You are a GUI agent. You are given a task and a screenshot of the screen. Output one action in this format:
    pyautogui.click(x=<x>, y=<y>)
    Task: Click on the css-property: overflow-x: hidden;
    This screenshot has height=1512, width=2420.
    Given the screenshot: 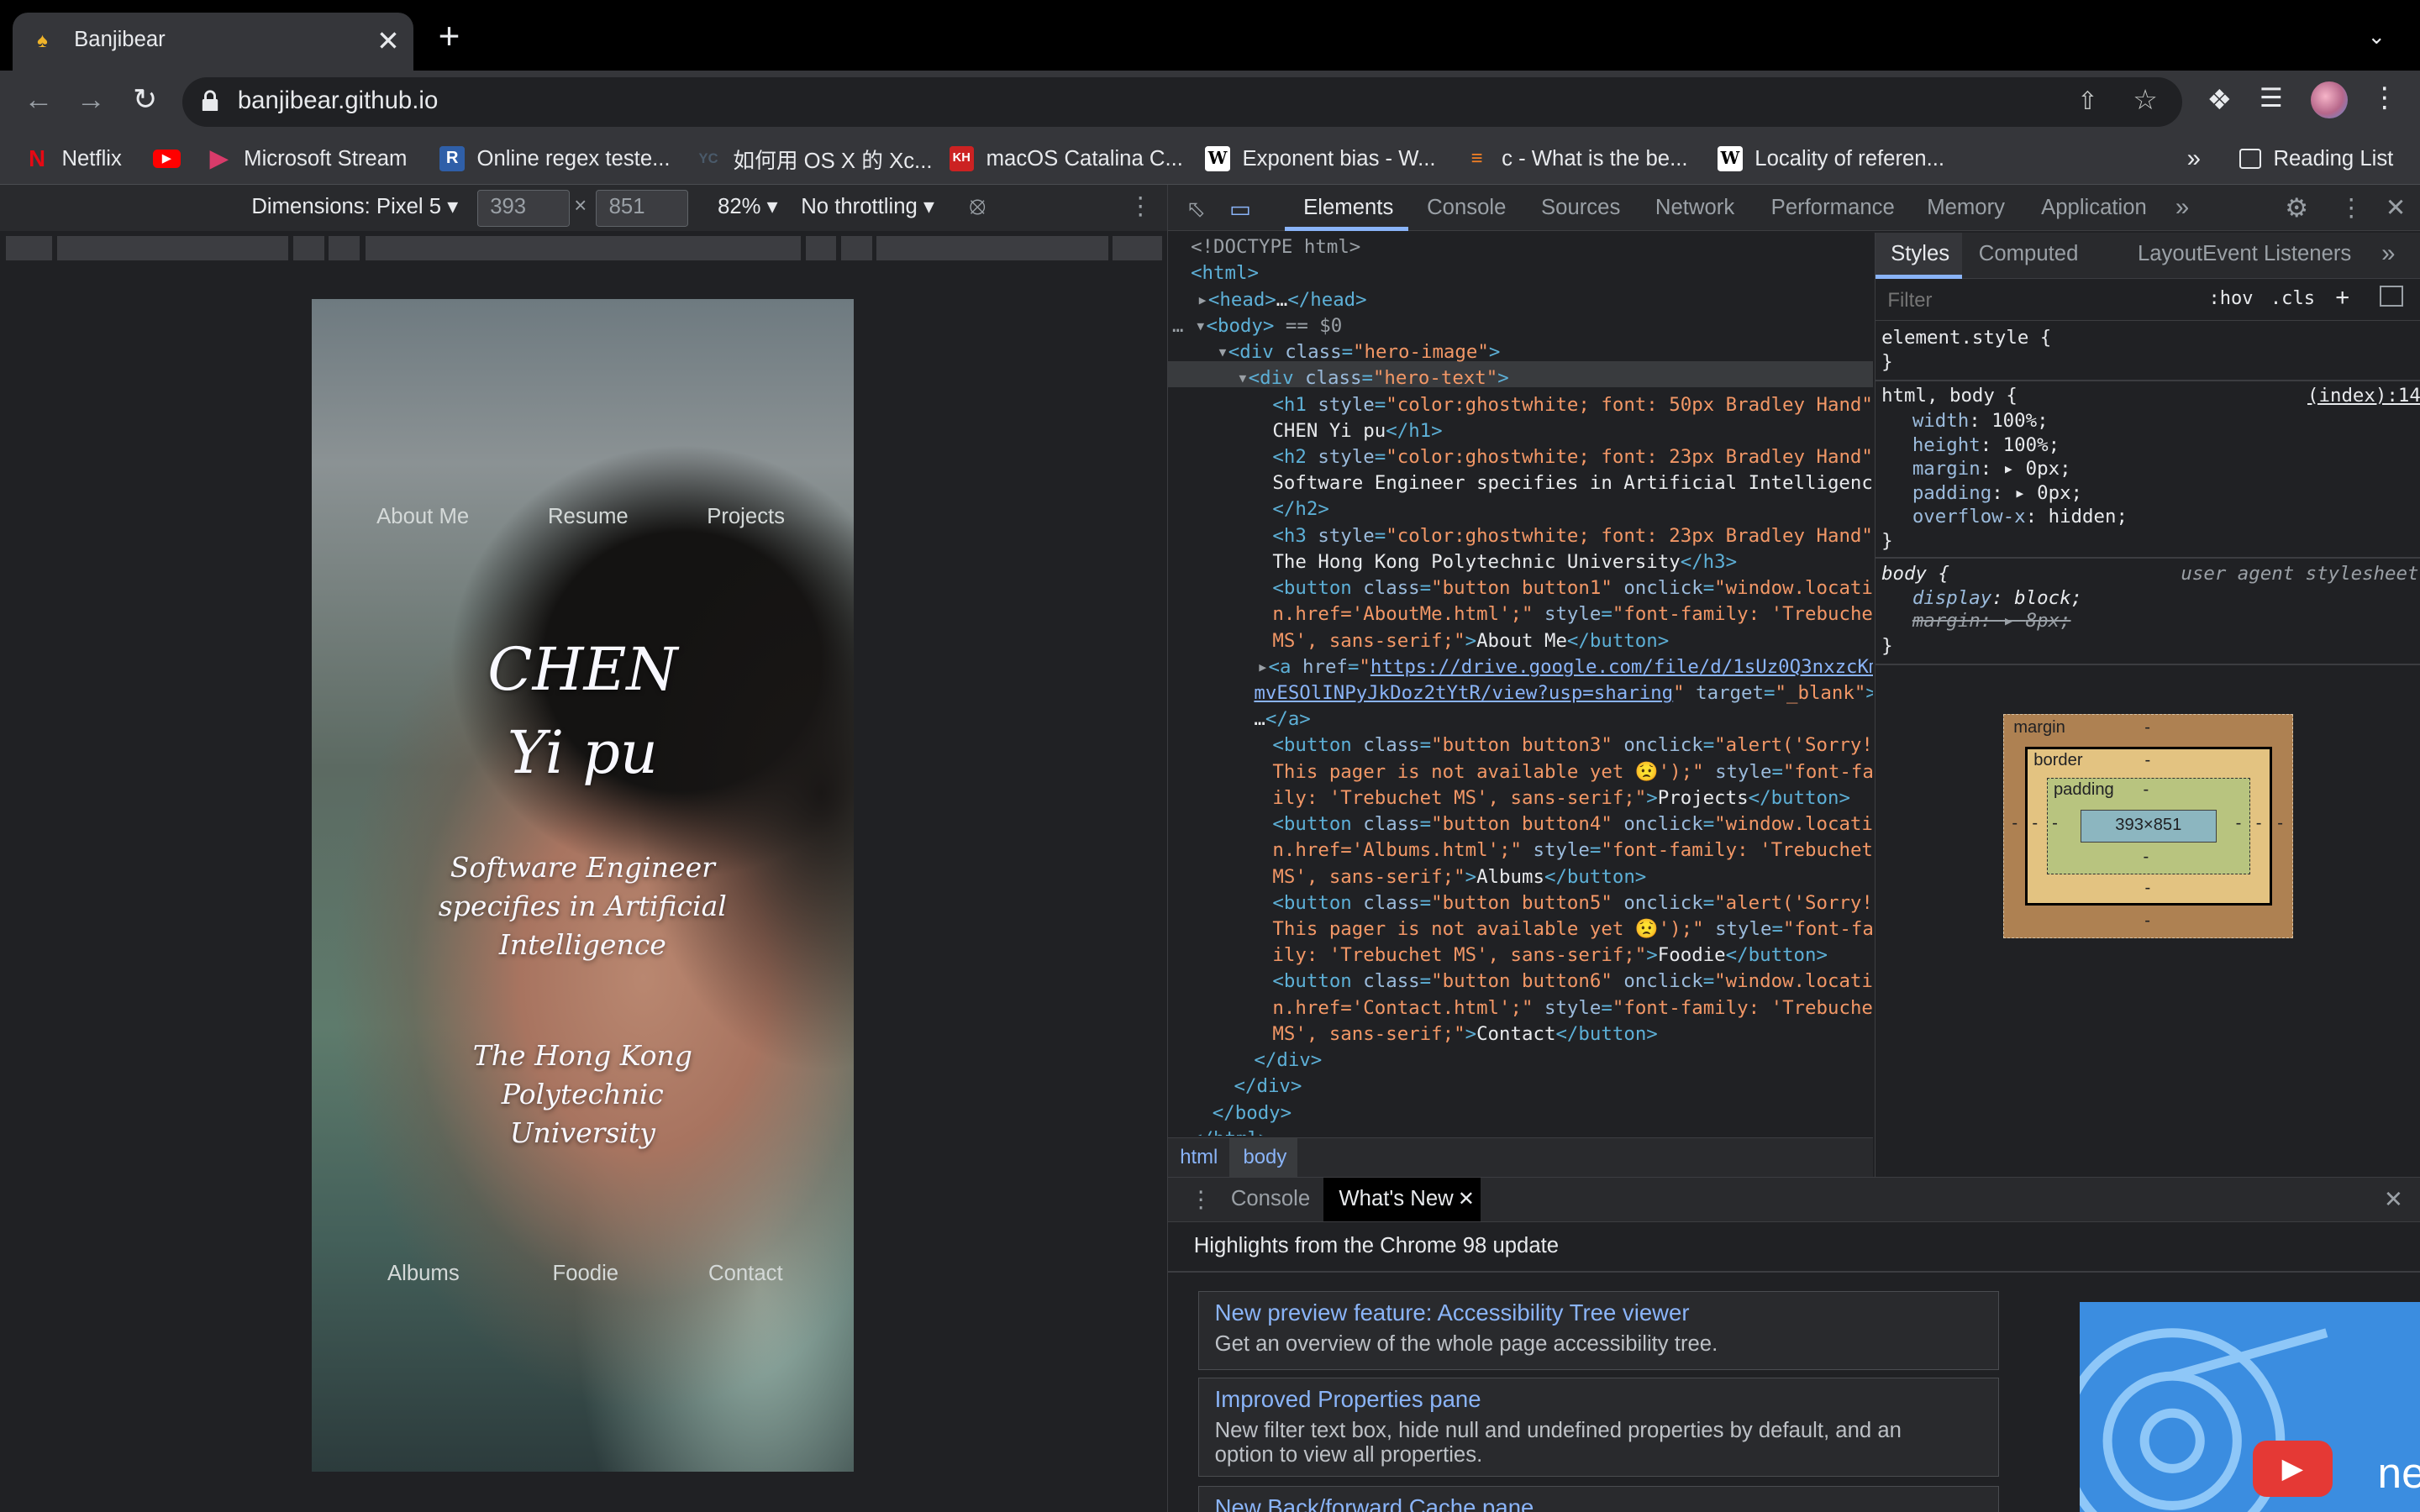 What is the action you would take?
    pyautogui.click(x=2020, y=516)
    